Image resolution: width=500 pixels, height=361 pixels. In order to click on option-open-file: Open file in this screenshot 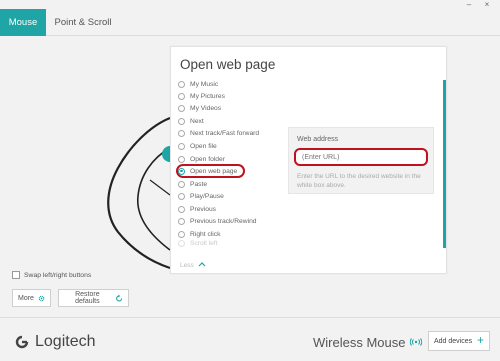, I will do `click(197, 146)`.